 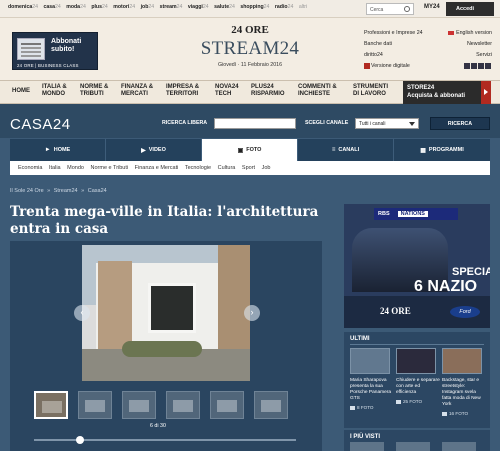 What do you see at coordinates (40, 124) in the screenshot?
I see `section-title: CASA24` at bounding box center [40, 124].